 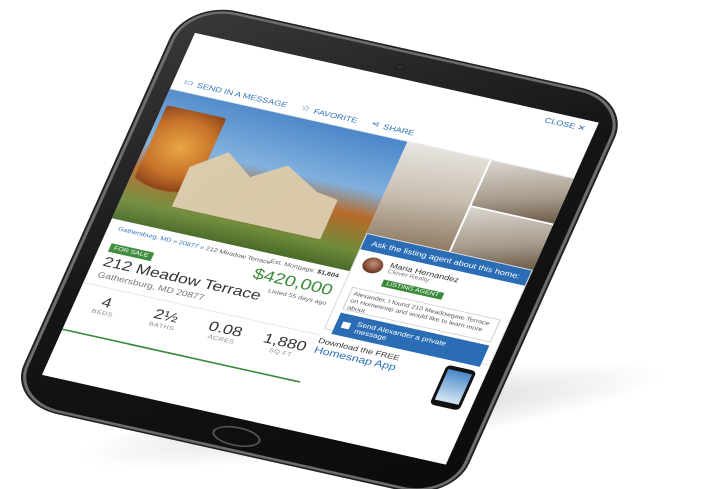 I want to click on breadcrumb-zip: 20877, so click(x=189, y=245).